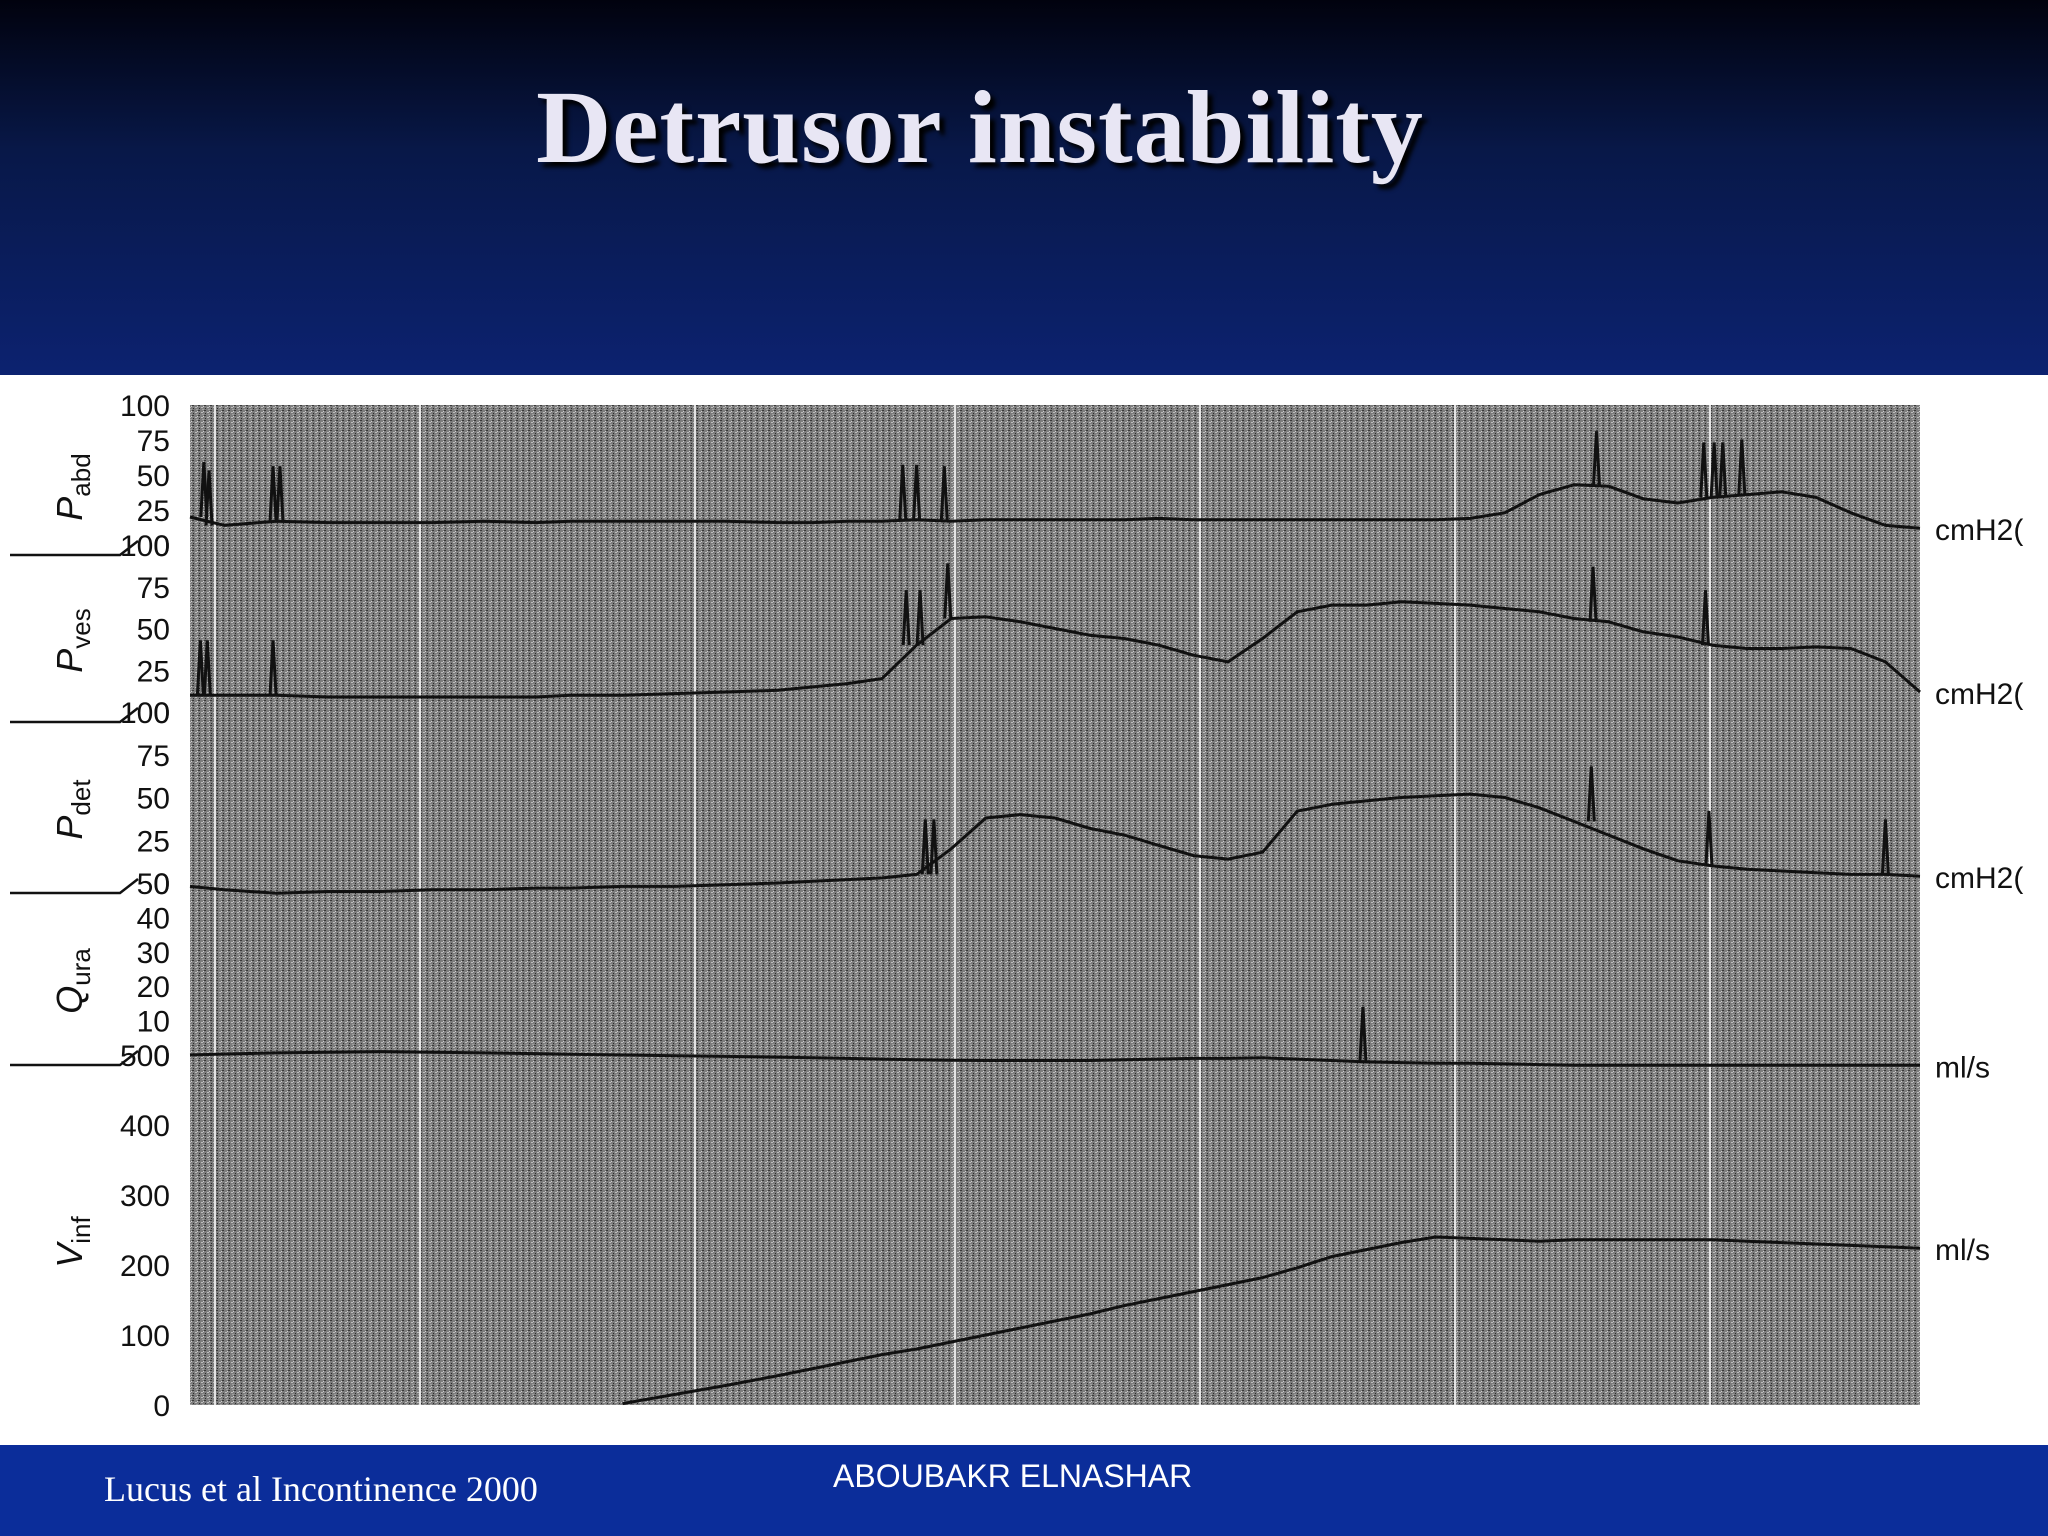 This screenshot has width=2048, height=1536. Describe the element at coordinates (81, 628) in the screenshot. I see `axis-label-subscript: ves` at that location.